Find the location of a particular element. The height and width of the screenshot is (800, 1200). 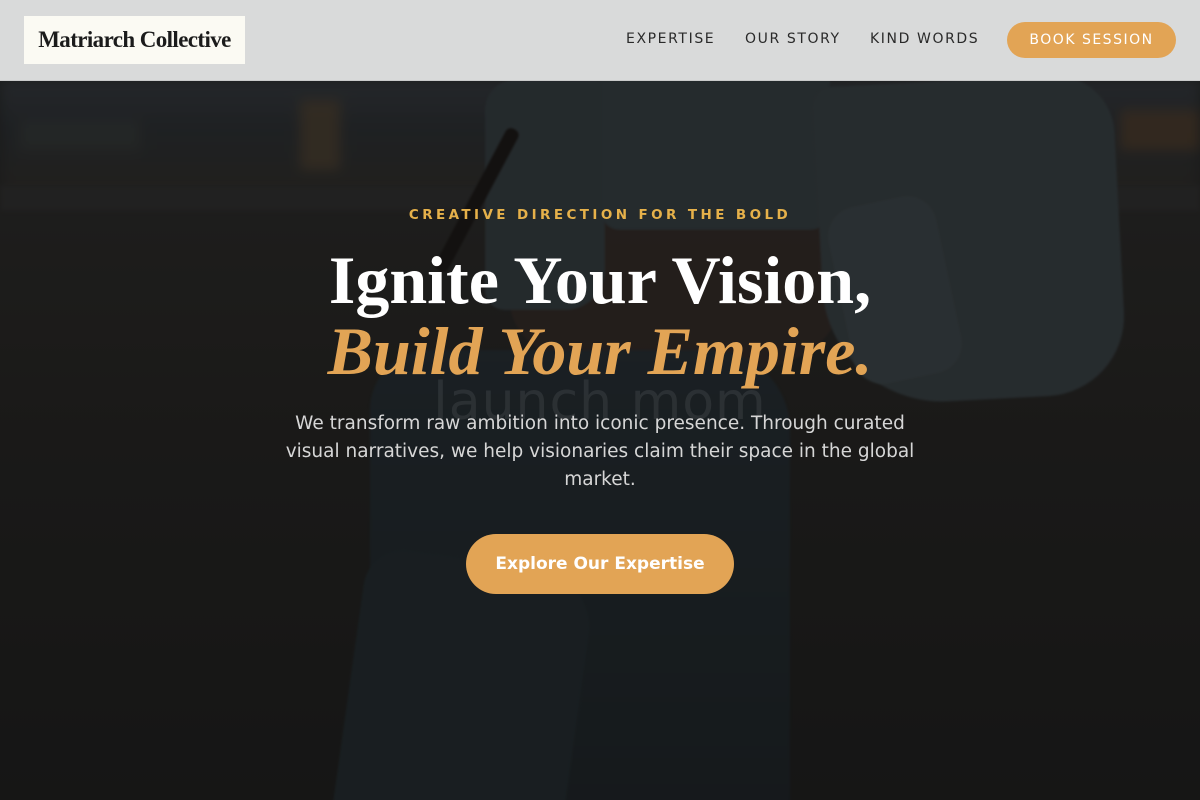

book-session-button: BOOK SESSION is located at coordinates (1091, 40).